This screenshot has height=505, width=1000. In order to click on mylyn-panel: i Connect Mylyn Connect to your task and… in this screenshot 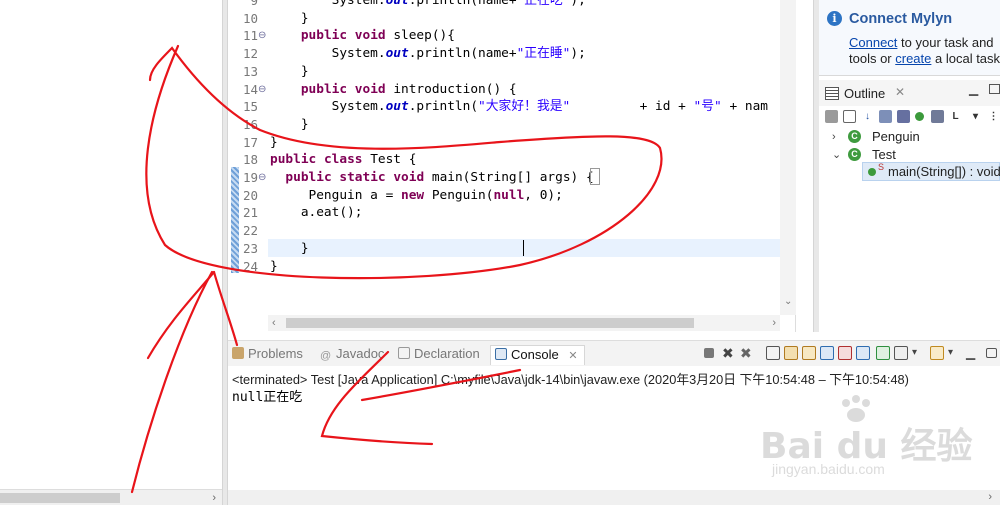, I will do `click(909, 38)`.